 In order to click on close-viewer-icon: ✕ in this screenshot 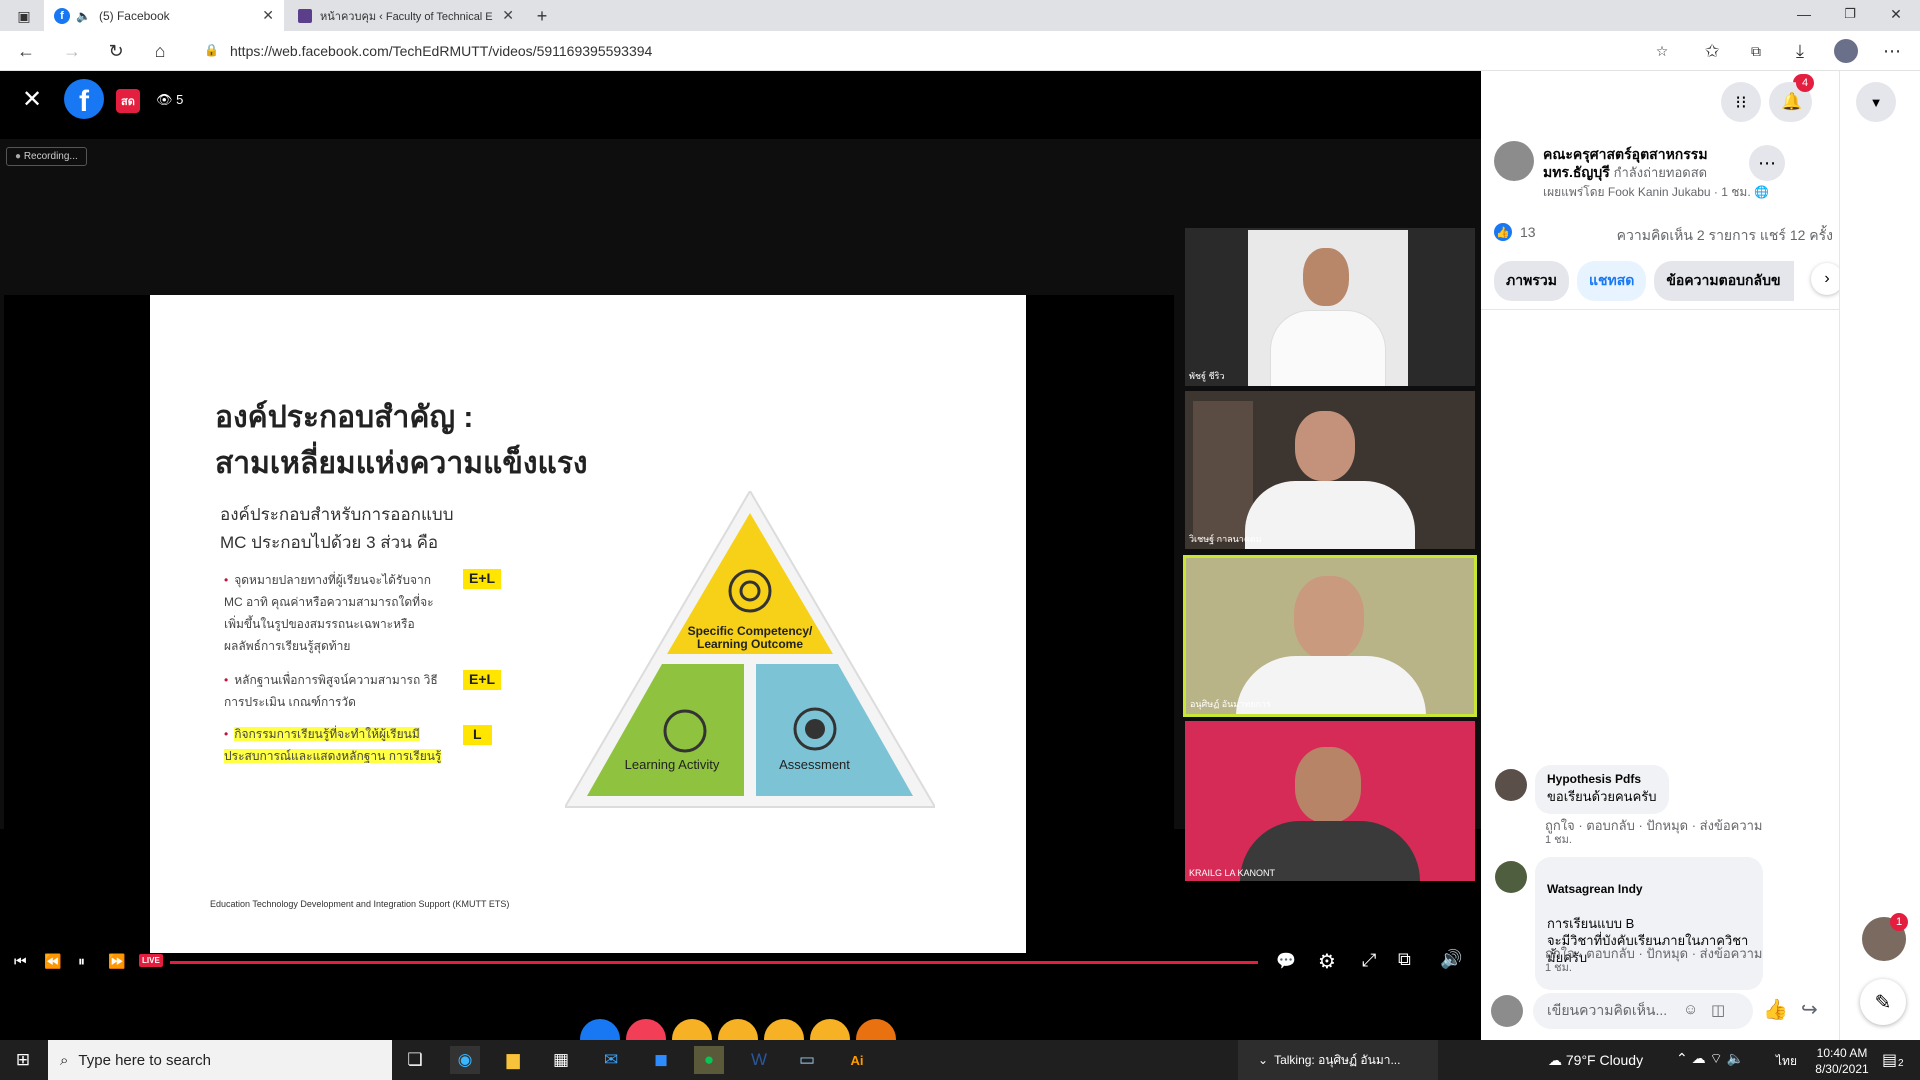, I will do `click(32, 99)`.